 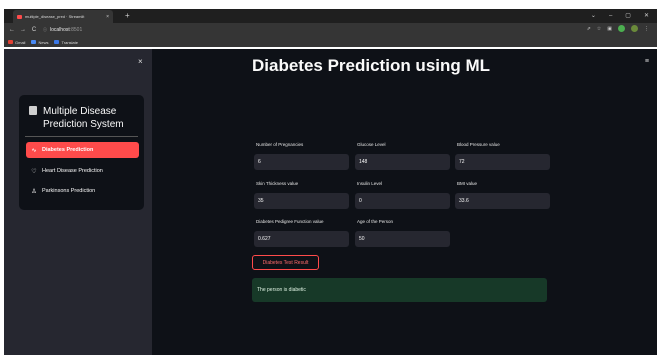 I want to click on bookmark-news: News, so click(x=39, y=42).